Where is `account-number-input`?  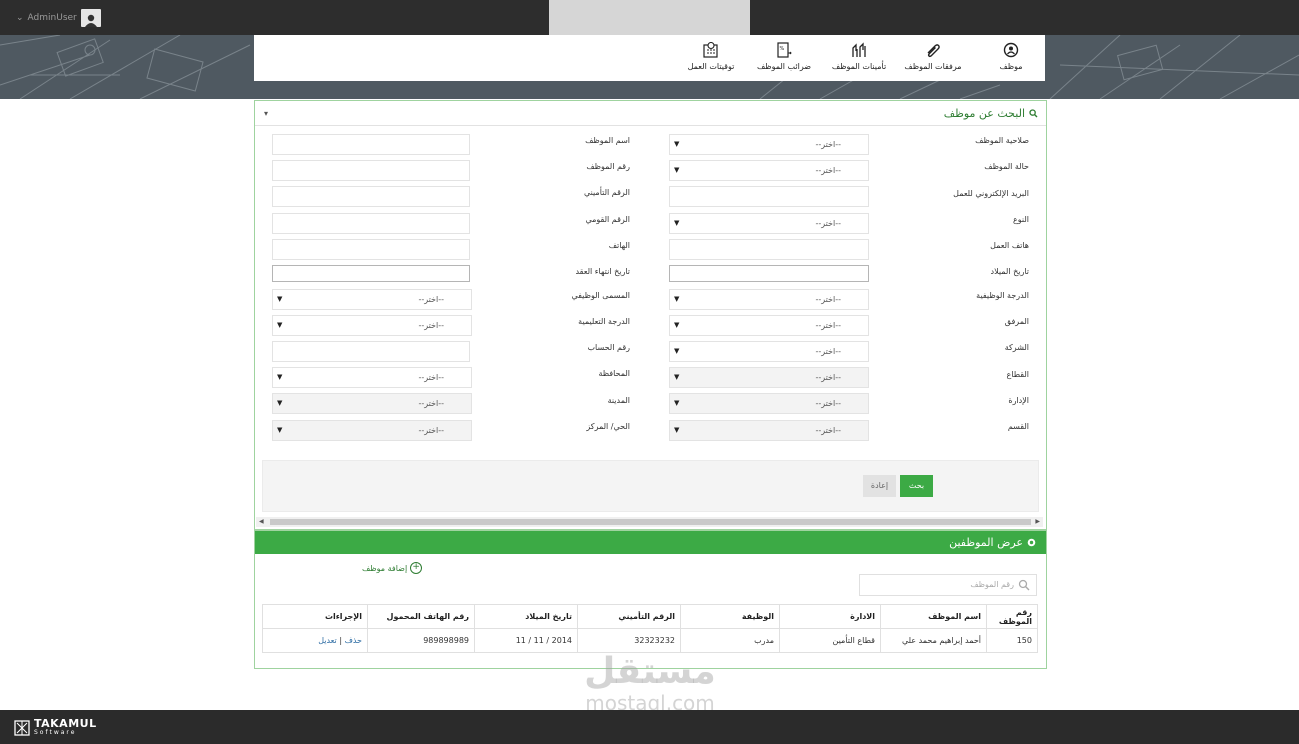
account-number-input is located at coordinates (371, 351).